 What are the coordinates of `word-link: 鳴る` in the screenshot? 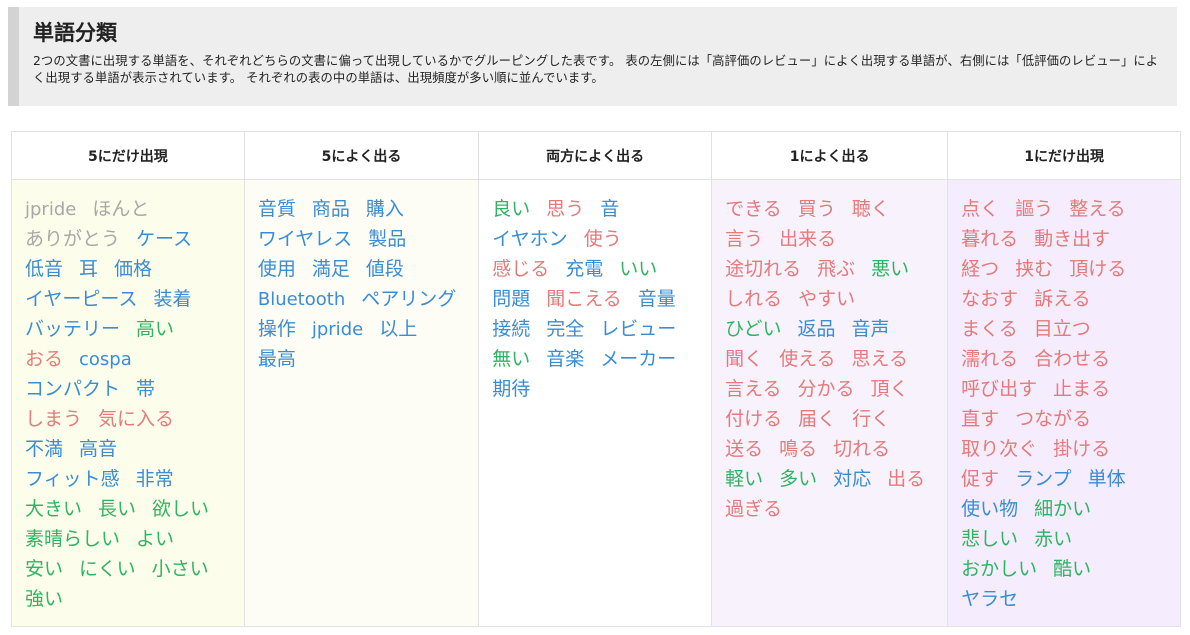 It's located at (798, 449).